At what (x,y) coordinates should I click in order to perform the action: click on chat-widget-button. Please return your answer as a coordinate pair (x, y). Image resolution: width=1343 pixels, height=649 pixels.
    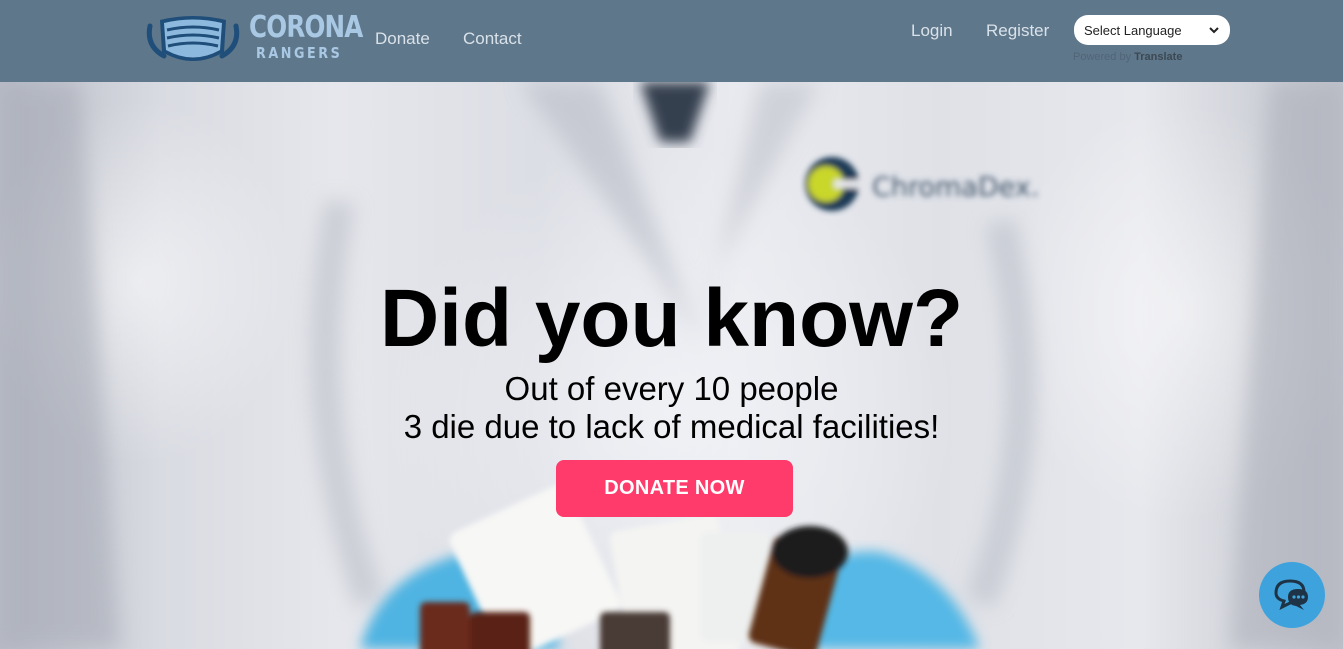
    Looking at the image, I should click on (1292, 595).